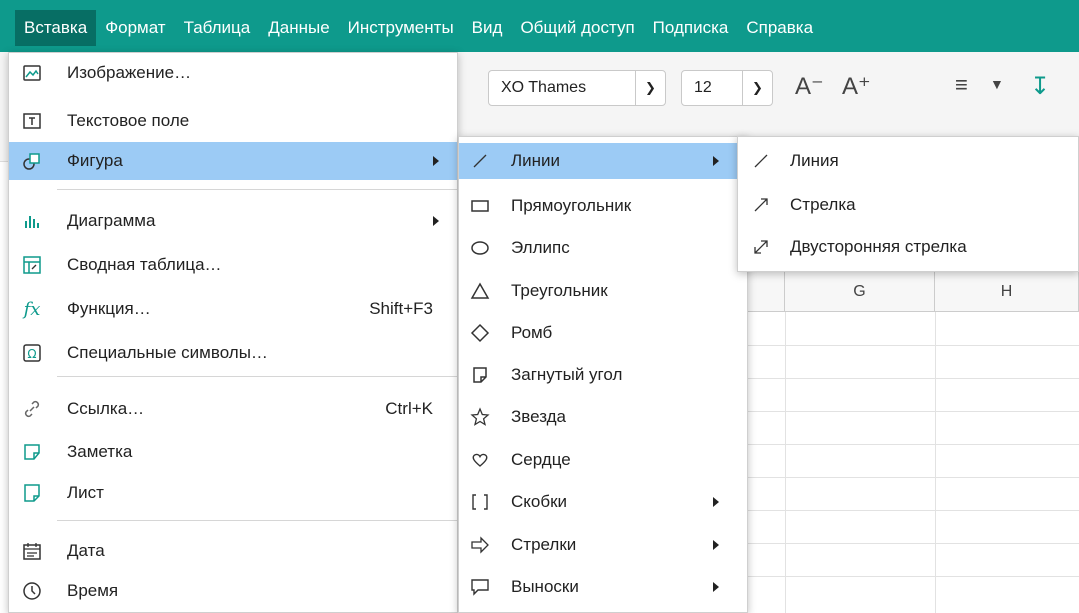 The image size is (1079, 613). I want to click on menu-tools: Инструменты, so click(401, 28).